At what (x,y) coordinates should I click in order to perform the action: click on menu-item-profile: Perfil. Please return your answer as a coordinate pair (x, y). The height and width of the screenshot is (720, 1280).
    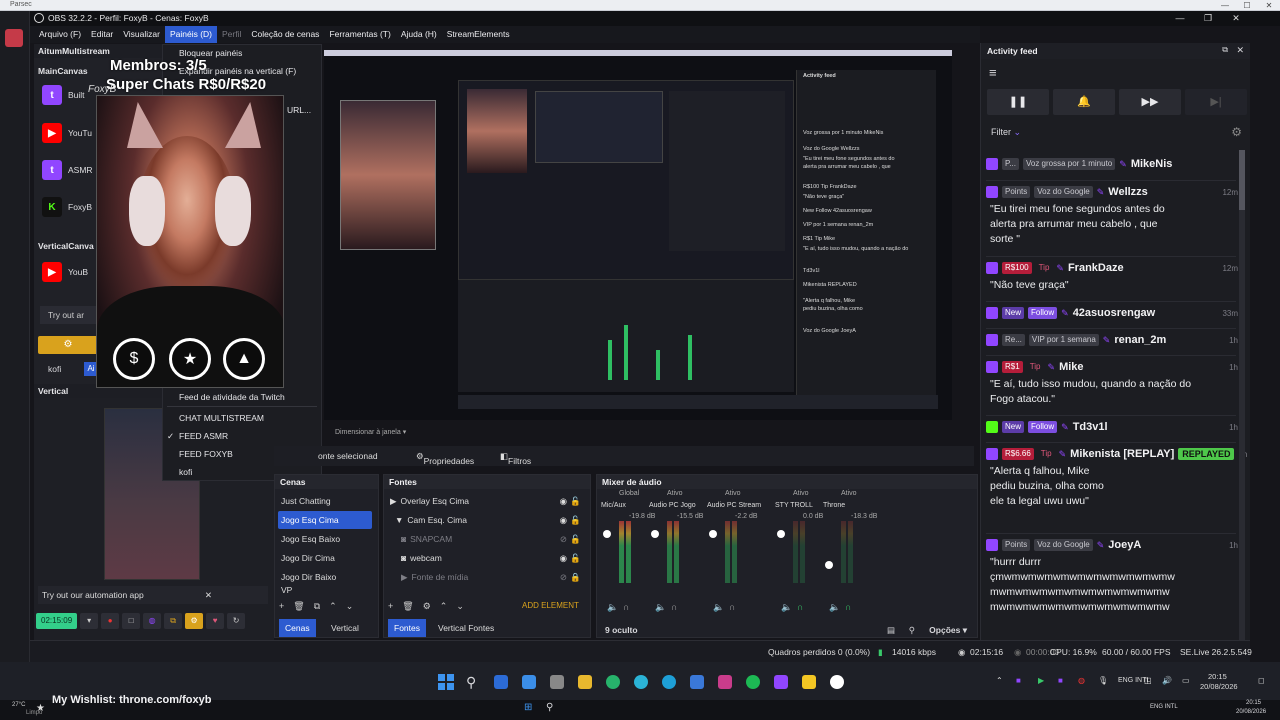
    Looking at the image, I should click on (231, 34).